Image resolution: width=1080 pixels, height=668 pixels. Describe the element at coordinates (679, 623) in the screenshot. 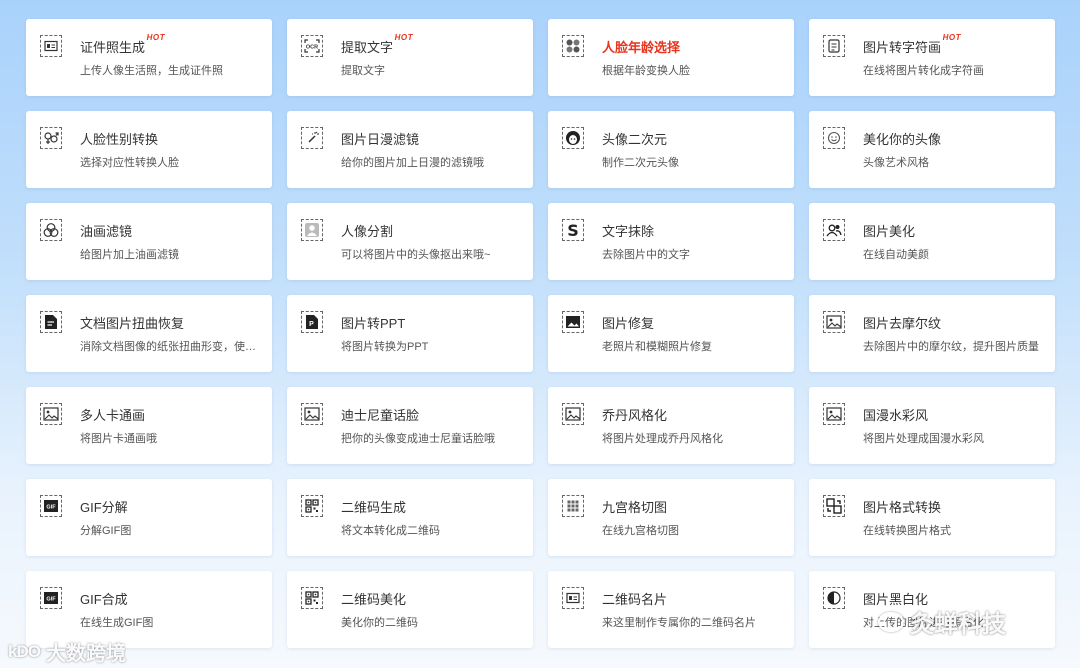

I see `tool-card-desc: 来这里制作专属你的二维码名片` at that location.